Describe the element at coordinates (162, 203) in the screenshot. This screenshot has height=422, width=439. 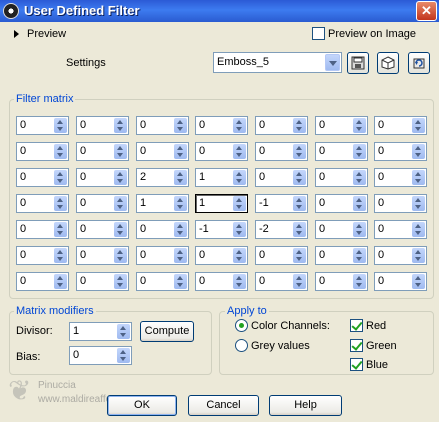
I see `matrix-cell-r3-c2: 1` at that location.